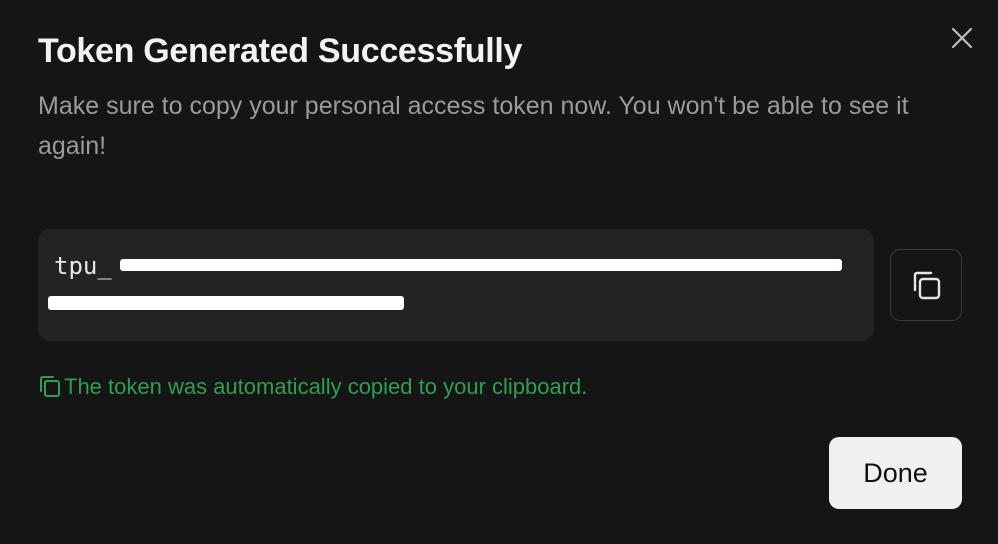 Image resolution: width=998 pixels, height=544 pixels. I want to click on close-button, so click(962, 38).